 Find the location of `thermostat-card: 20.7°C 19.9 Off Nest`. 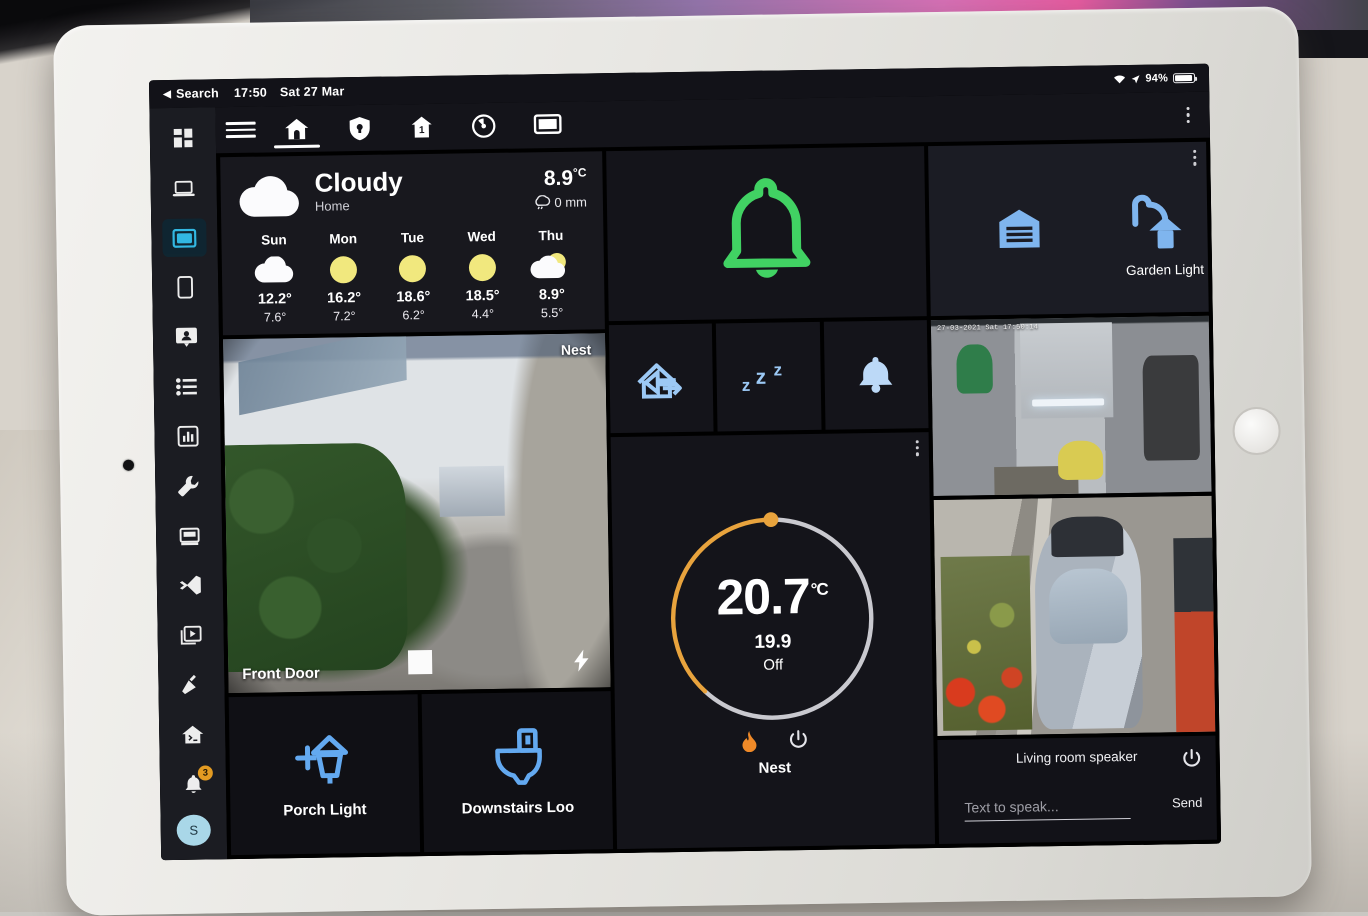

thermostat-card: 20.7°C 19.9 Off Nest is located at coordinates (773, 641).